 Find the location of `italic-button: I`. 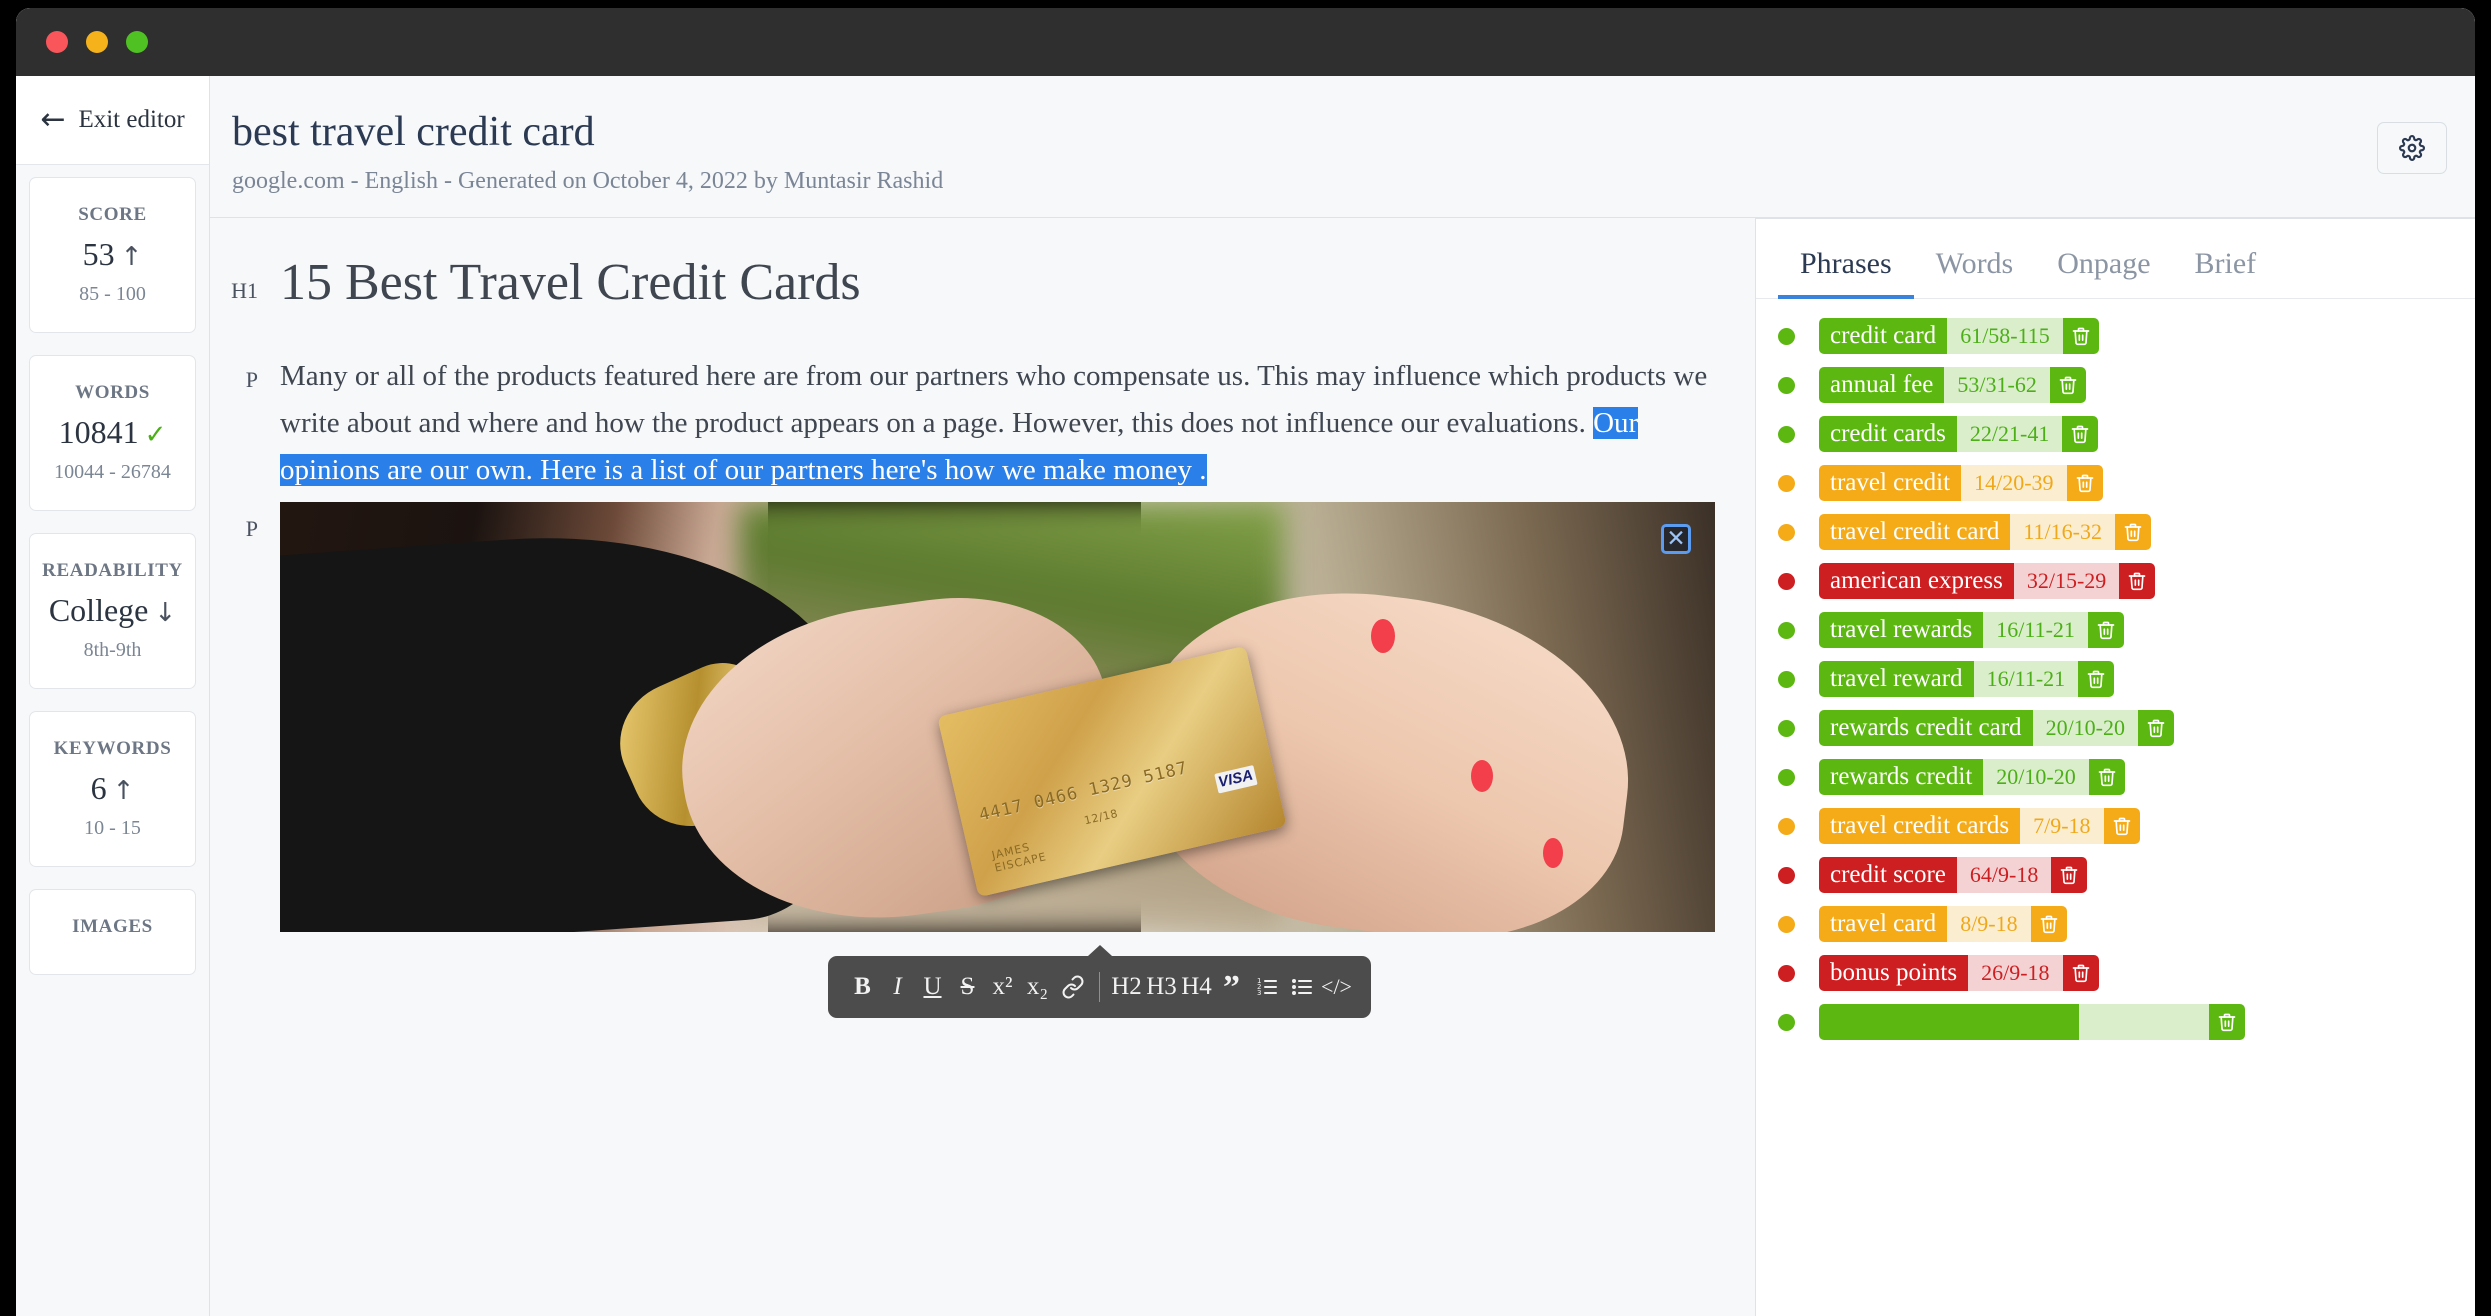

italic-button: I is located at coordinates (897, 987).